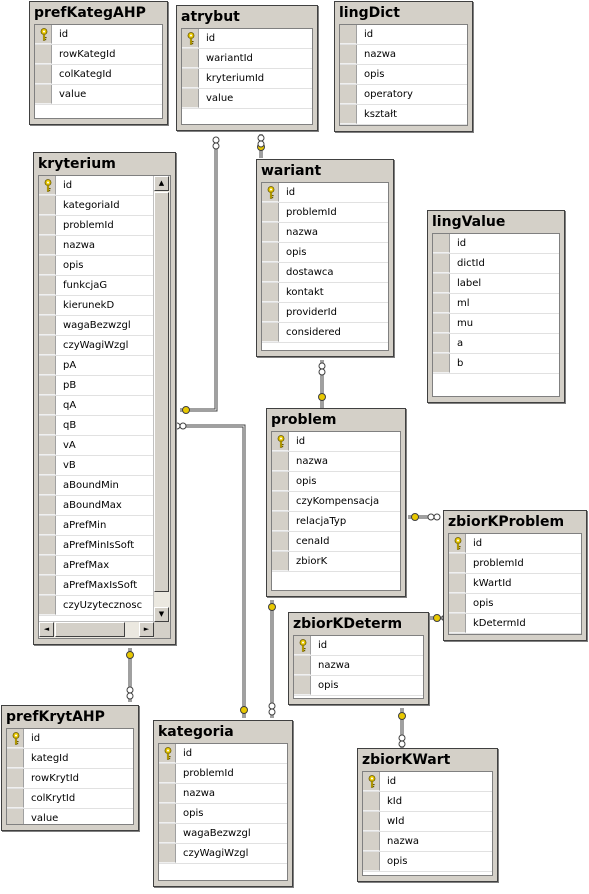  What do you see at coordinates (325, 333) in the screenshot?
I see `column-row: considered` at bounding box center [325, 333].